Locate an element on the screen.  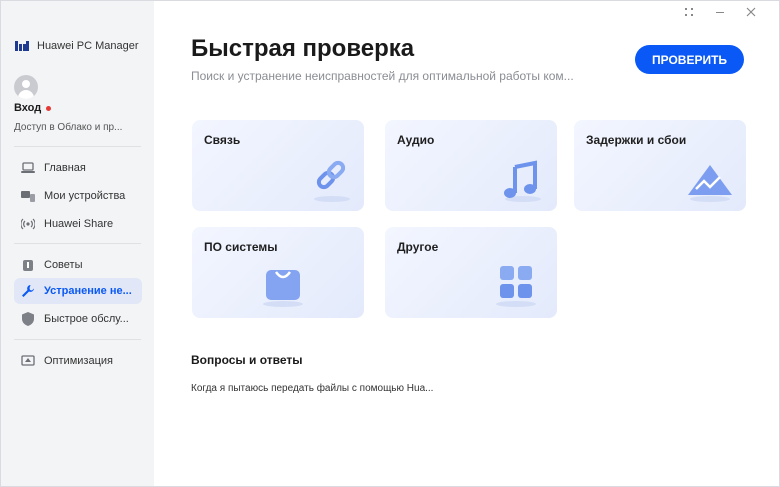
lag-triangle-icon is located at coordinates (710, 183).